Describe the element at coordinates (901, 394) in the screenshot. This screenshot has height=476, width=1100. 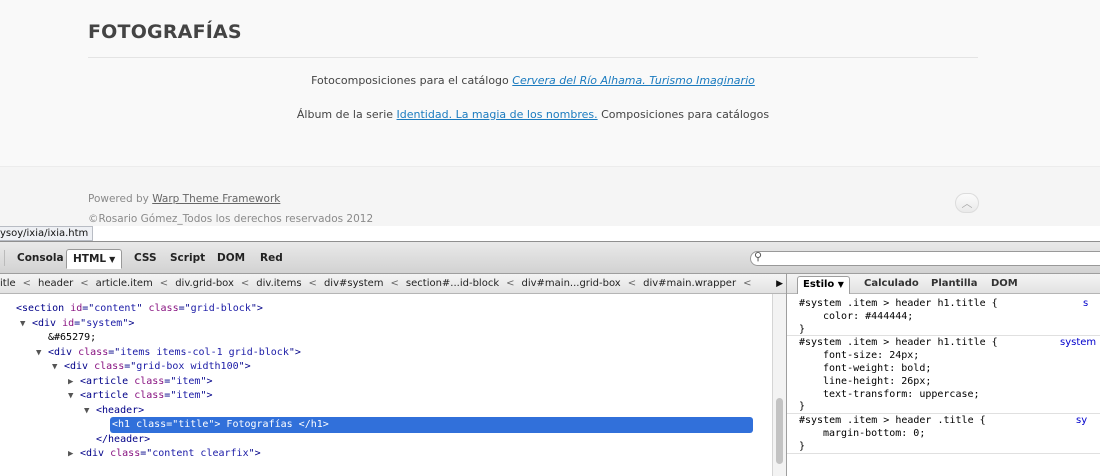
I see `css-property: text-transform: uppercase;` at that location.